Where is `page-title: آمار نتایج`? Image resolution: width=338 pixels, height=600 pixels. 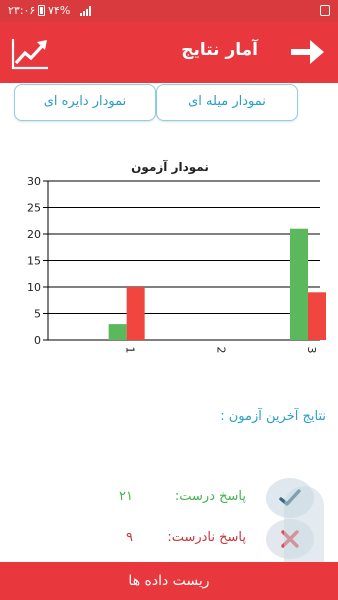
page-title: آمار نتایج is located at coordinates (219, 50).